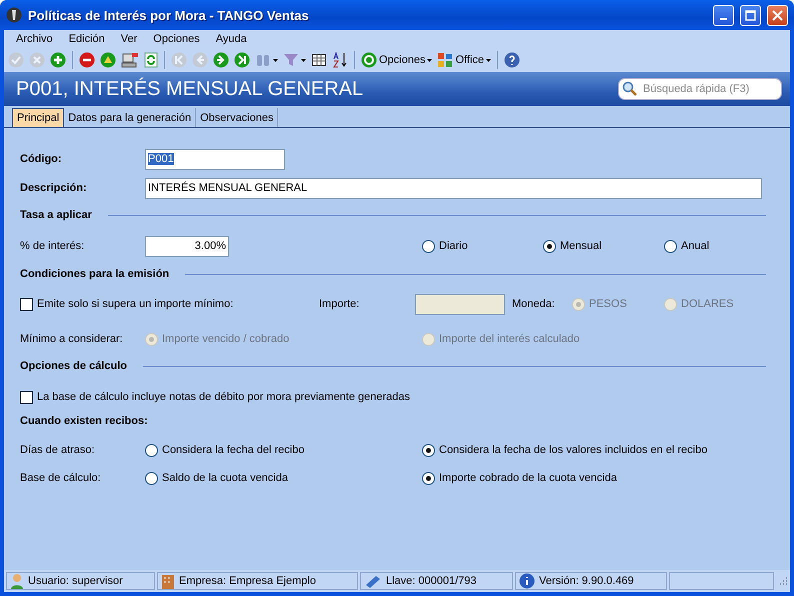 This screenshot has width=794, height=596. Describe the element at coordinates (237, 117) in the screenshot. I see `tab: Observaciones` at that location.